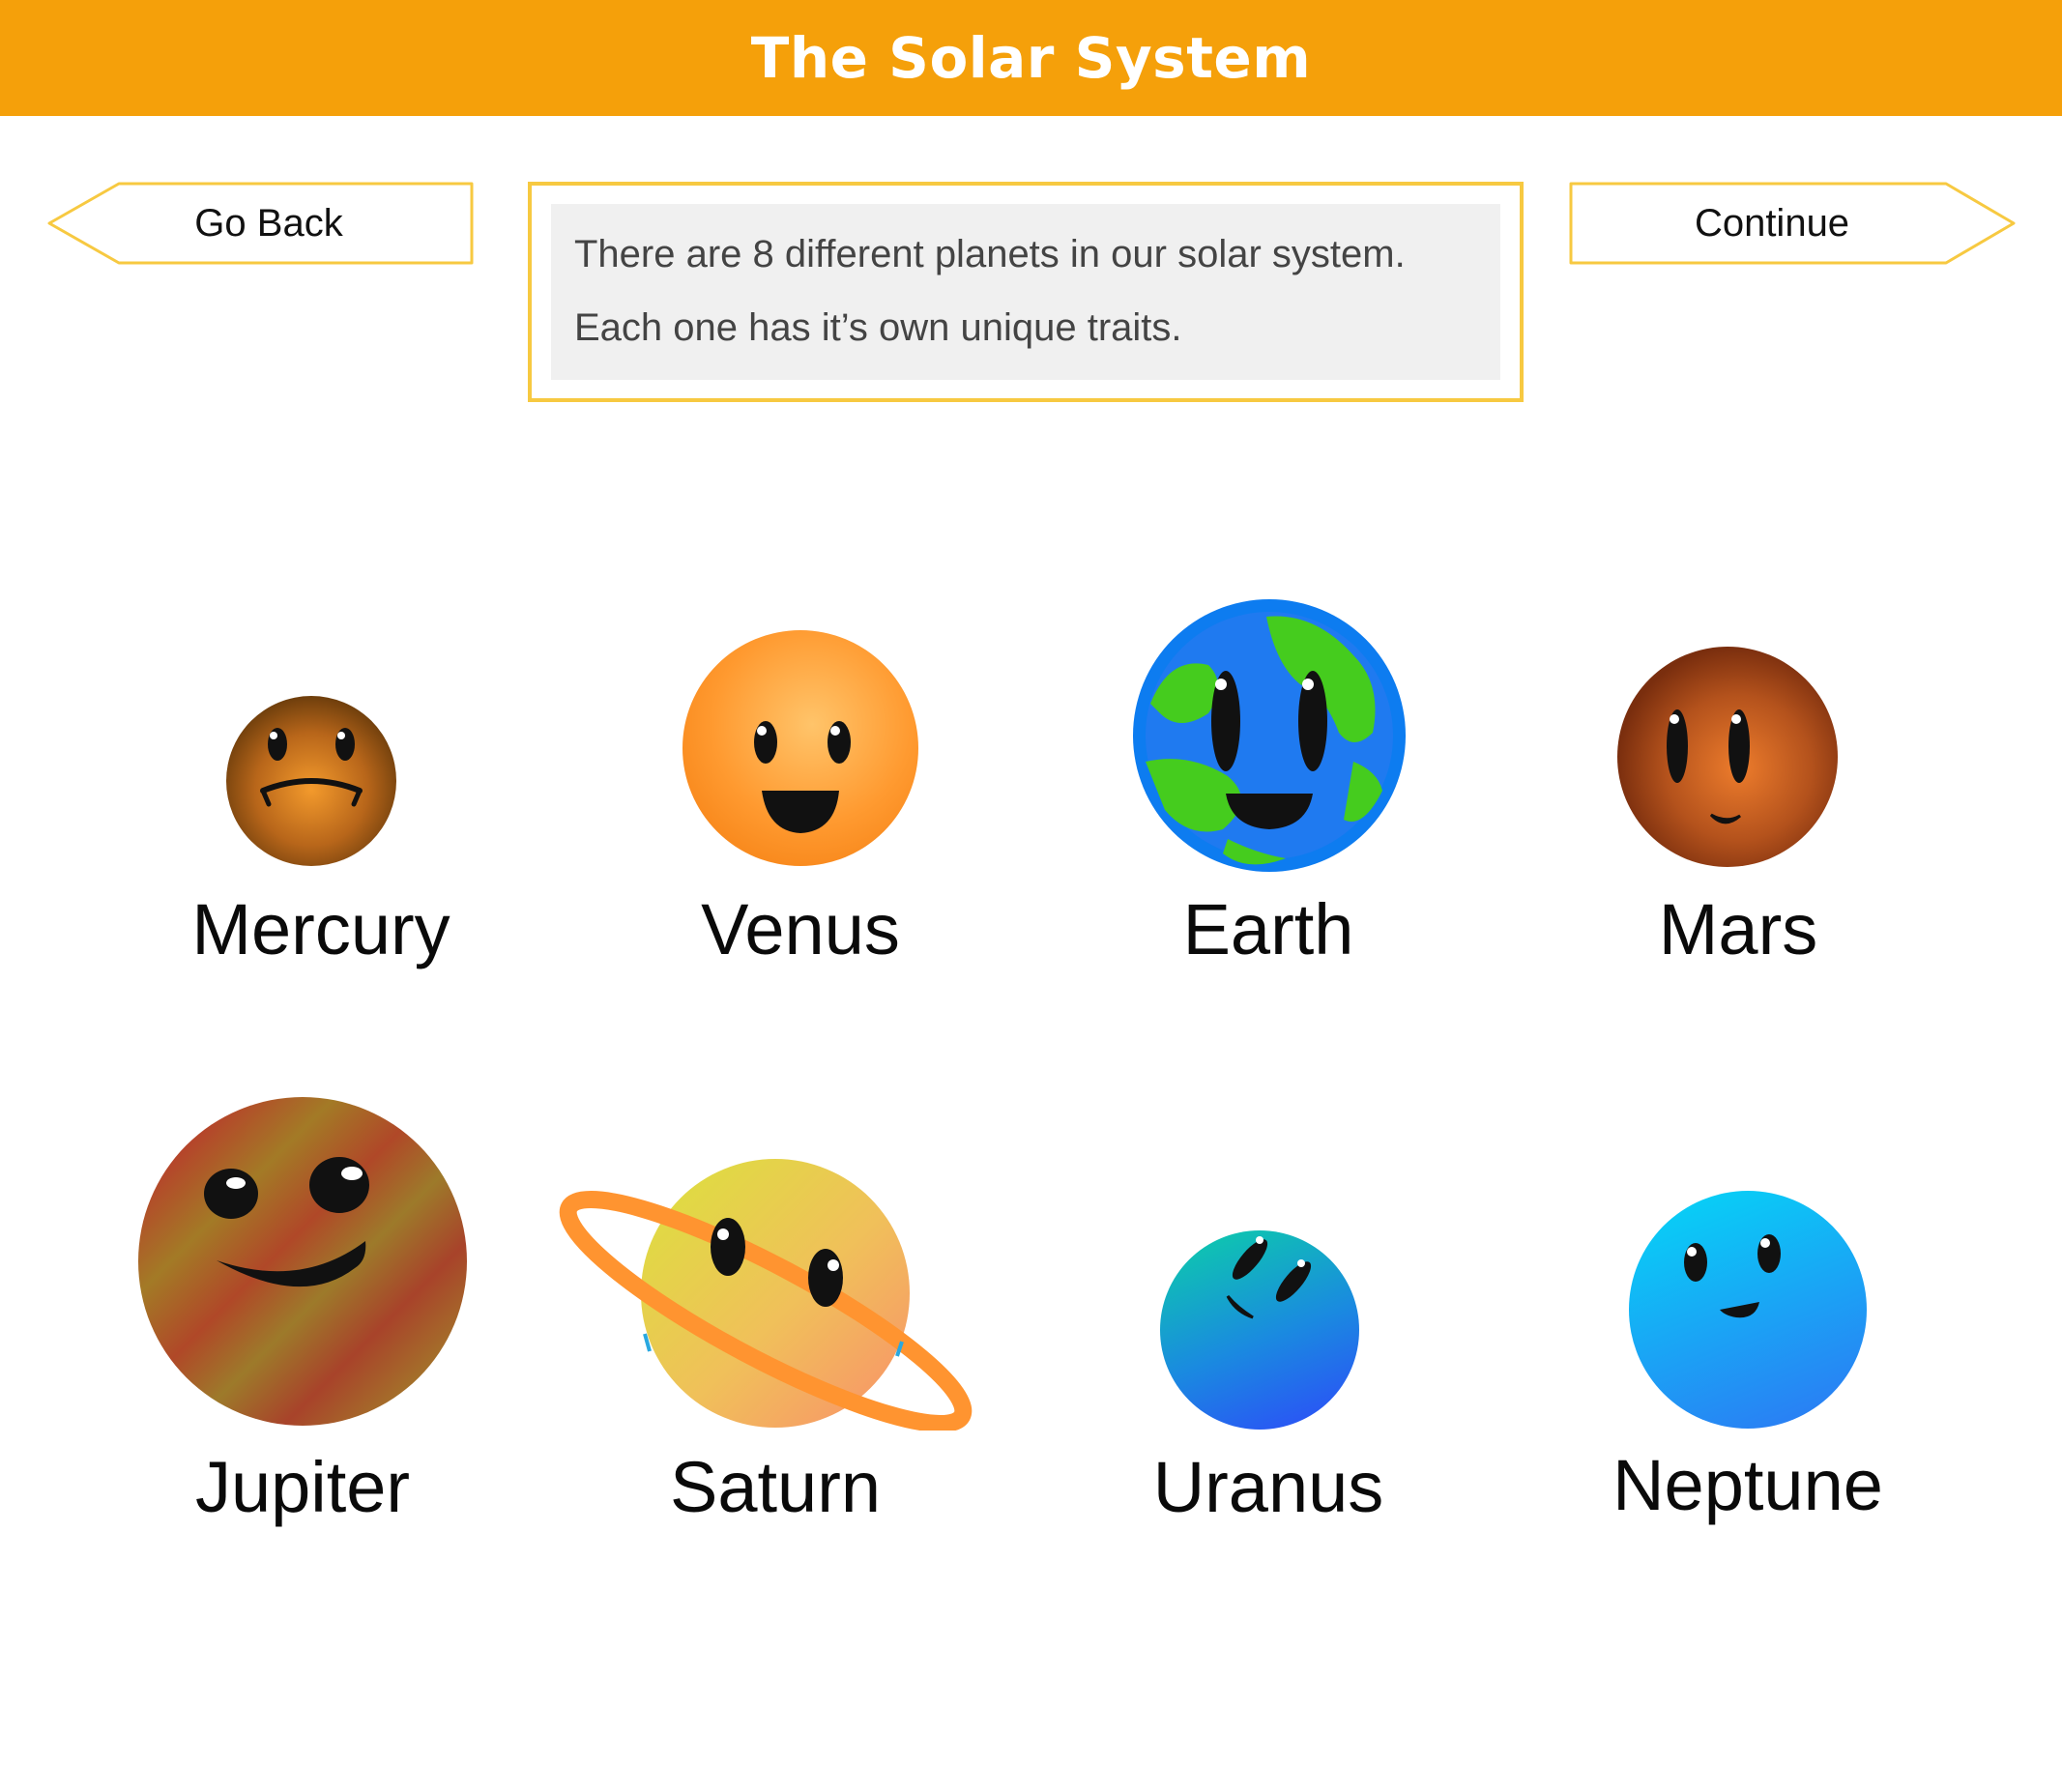 The height and width of the screenshot is (1792, 2062). I want to click on mercury-icon, so click(311, 781).